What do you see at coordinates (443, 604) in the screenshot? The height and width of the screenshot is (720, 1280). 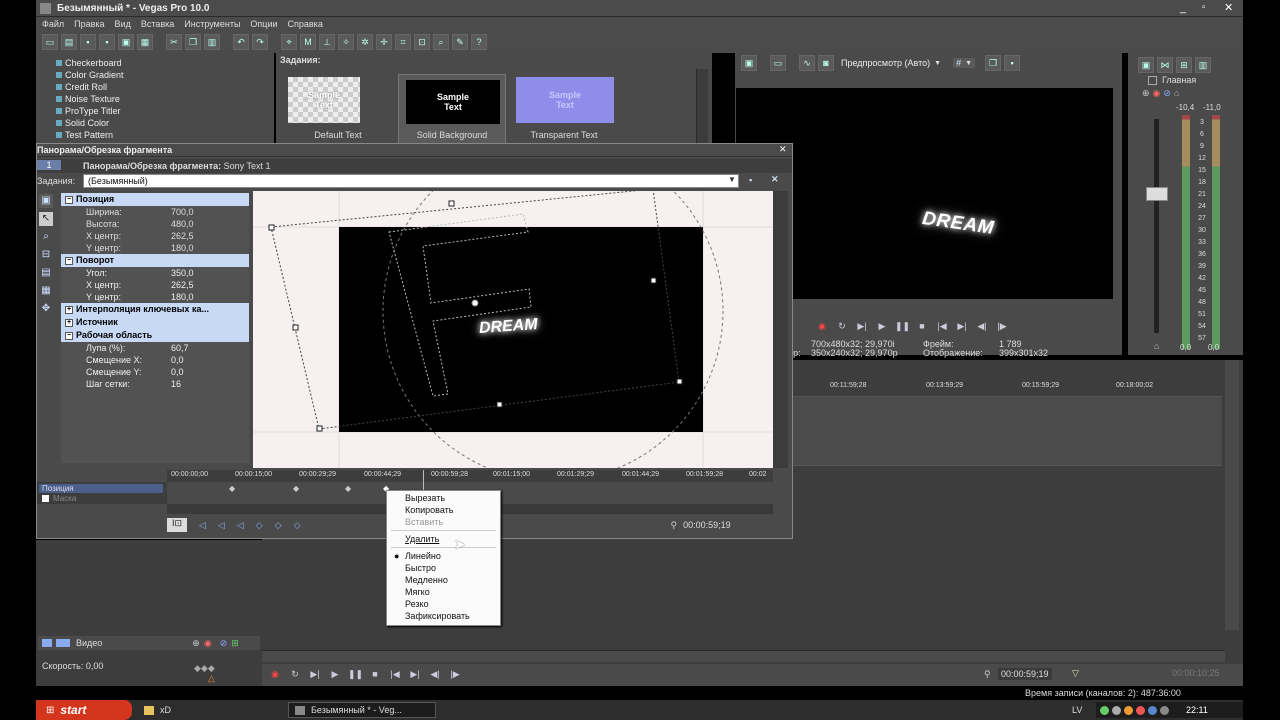 I see `menu-item-sharp: Резко` at bounding box center [443, 604].